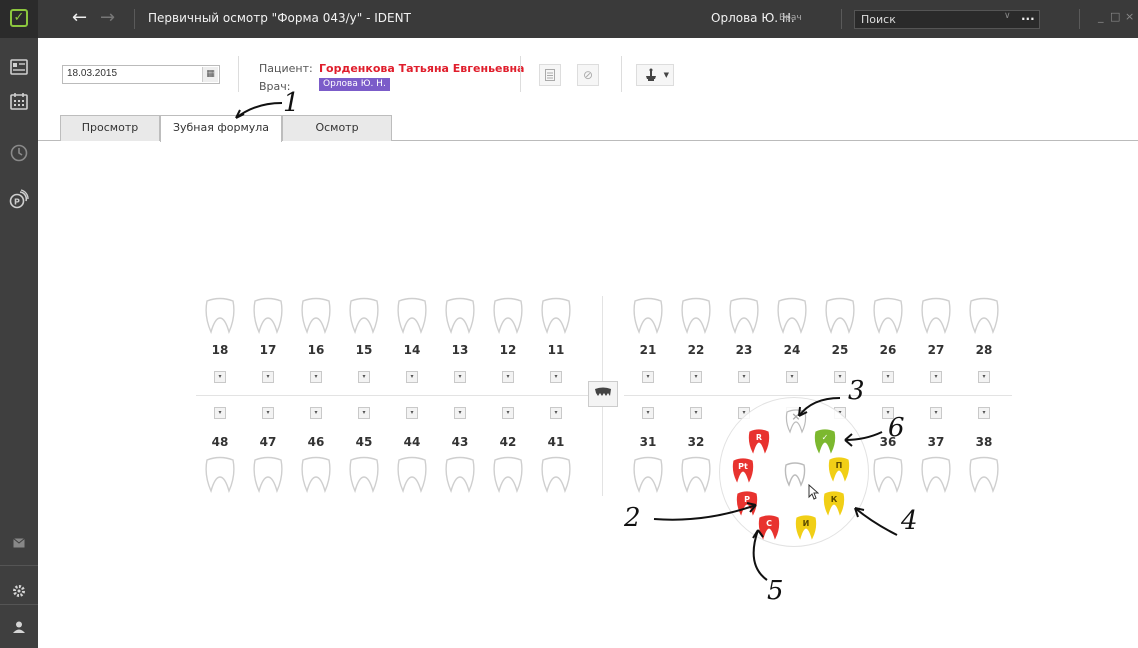 The width and height of the screenshot is (1138, 648). What do you see at coordinates (508, 413) in the screenshot?
I see `tooth-surface-button-42: ▾` at bounding box center [508, 413].